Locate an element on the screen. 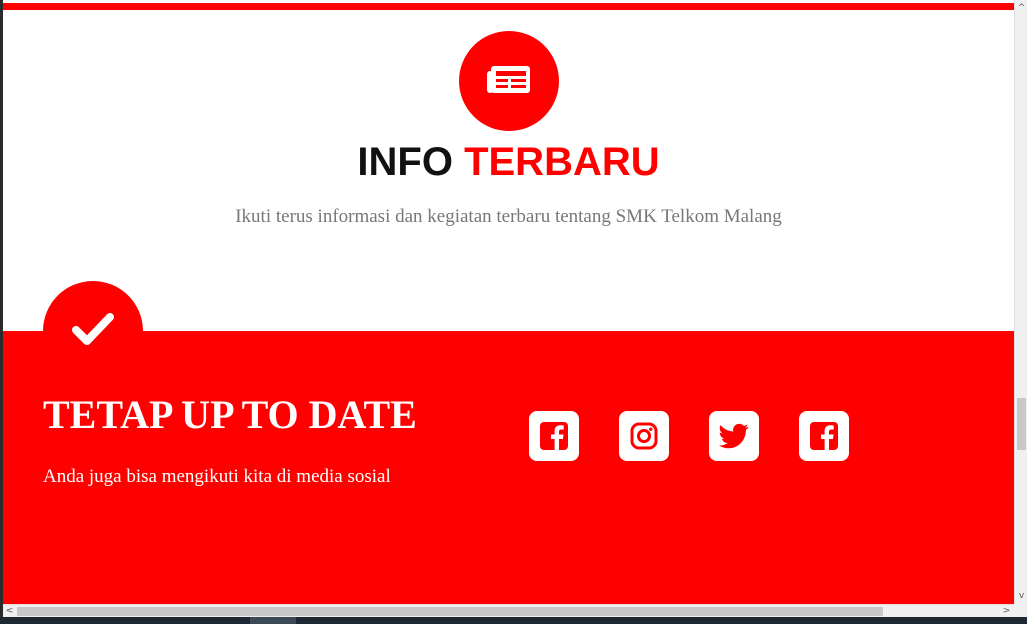 The height and width of the screenshot is (624, 1027). twitter-icon is located at coordinates (734, 436).